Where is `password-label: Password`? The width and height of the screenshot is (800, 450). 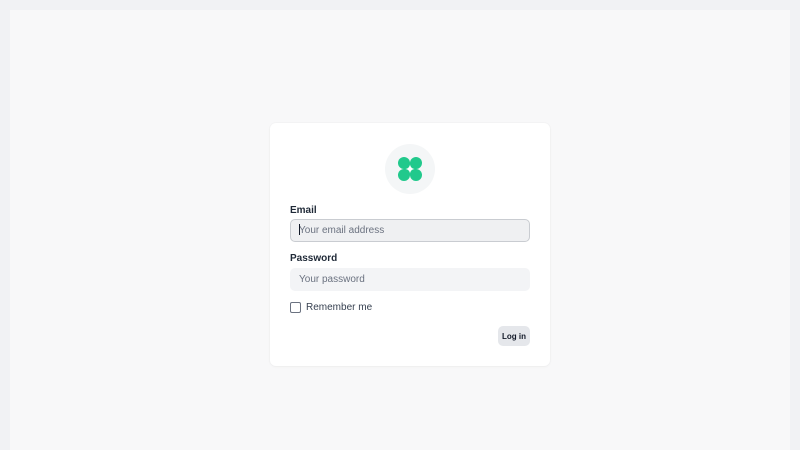
password-label: Password is located at coordinates (314, 258).